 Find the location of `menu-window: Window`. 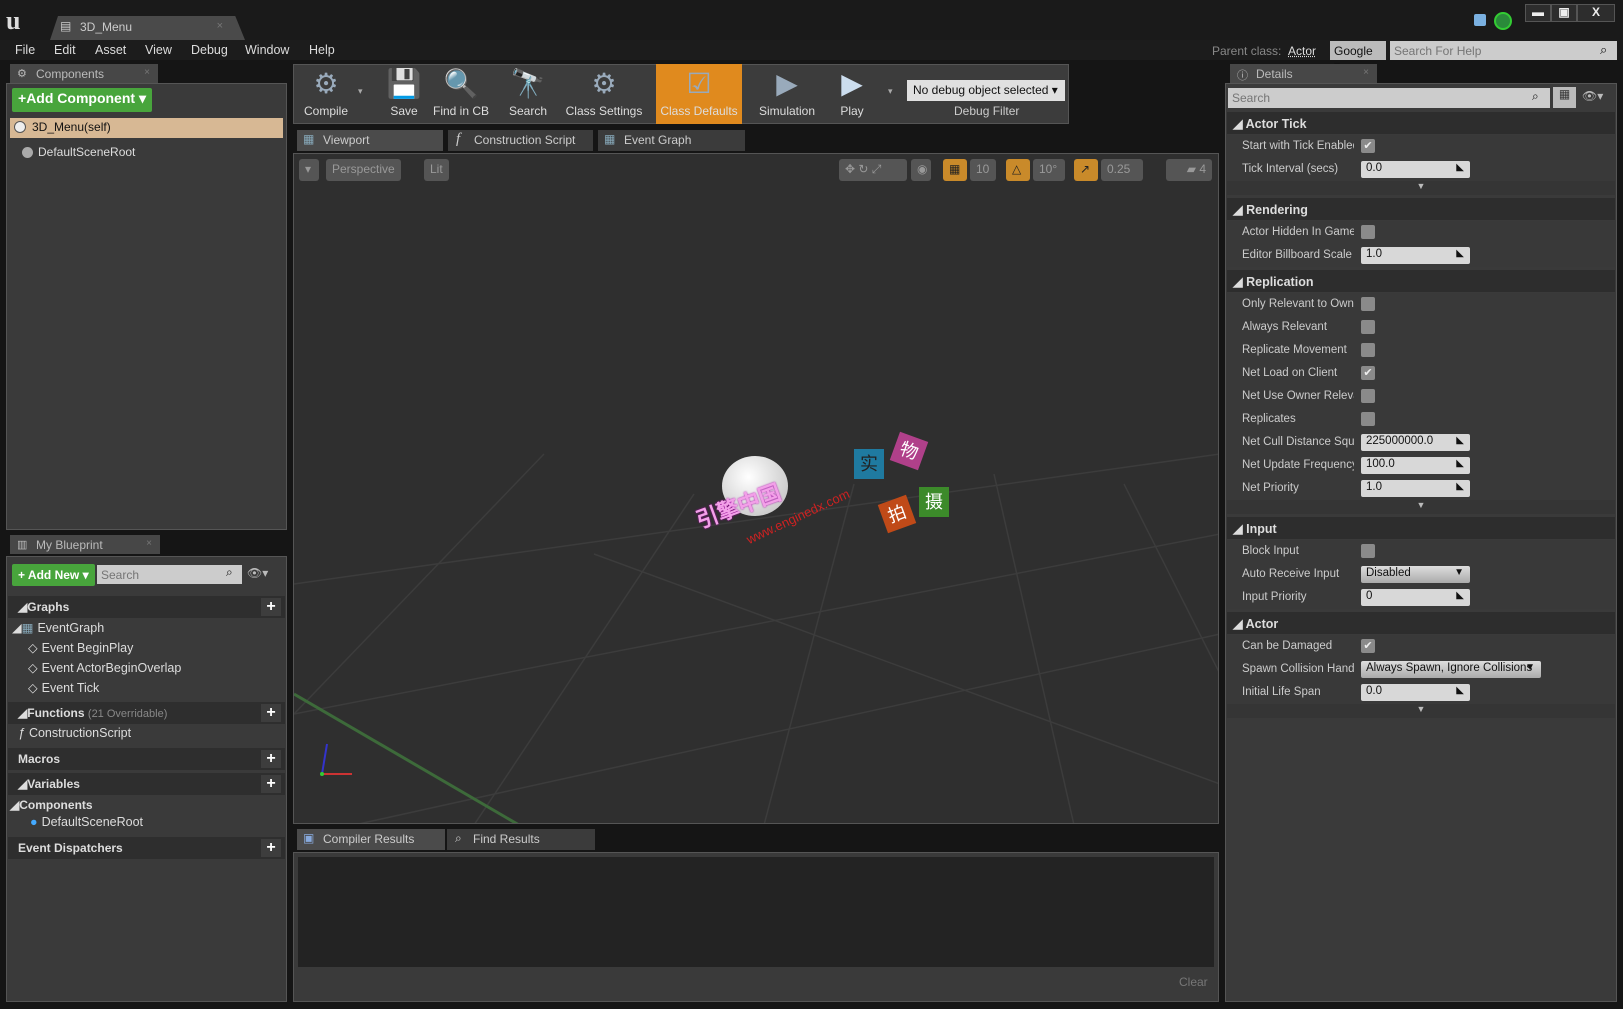

menu-window: Window is located at coordinates (267, 50).